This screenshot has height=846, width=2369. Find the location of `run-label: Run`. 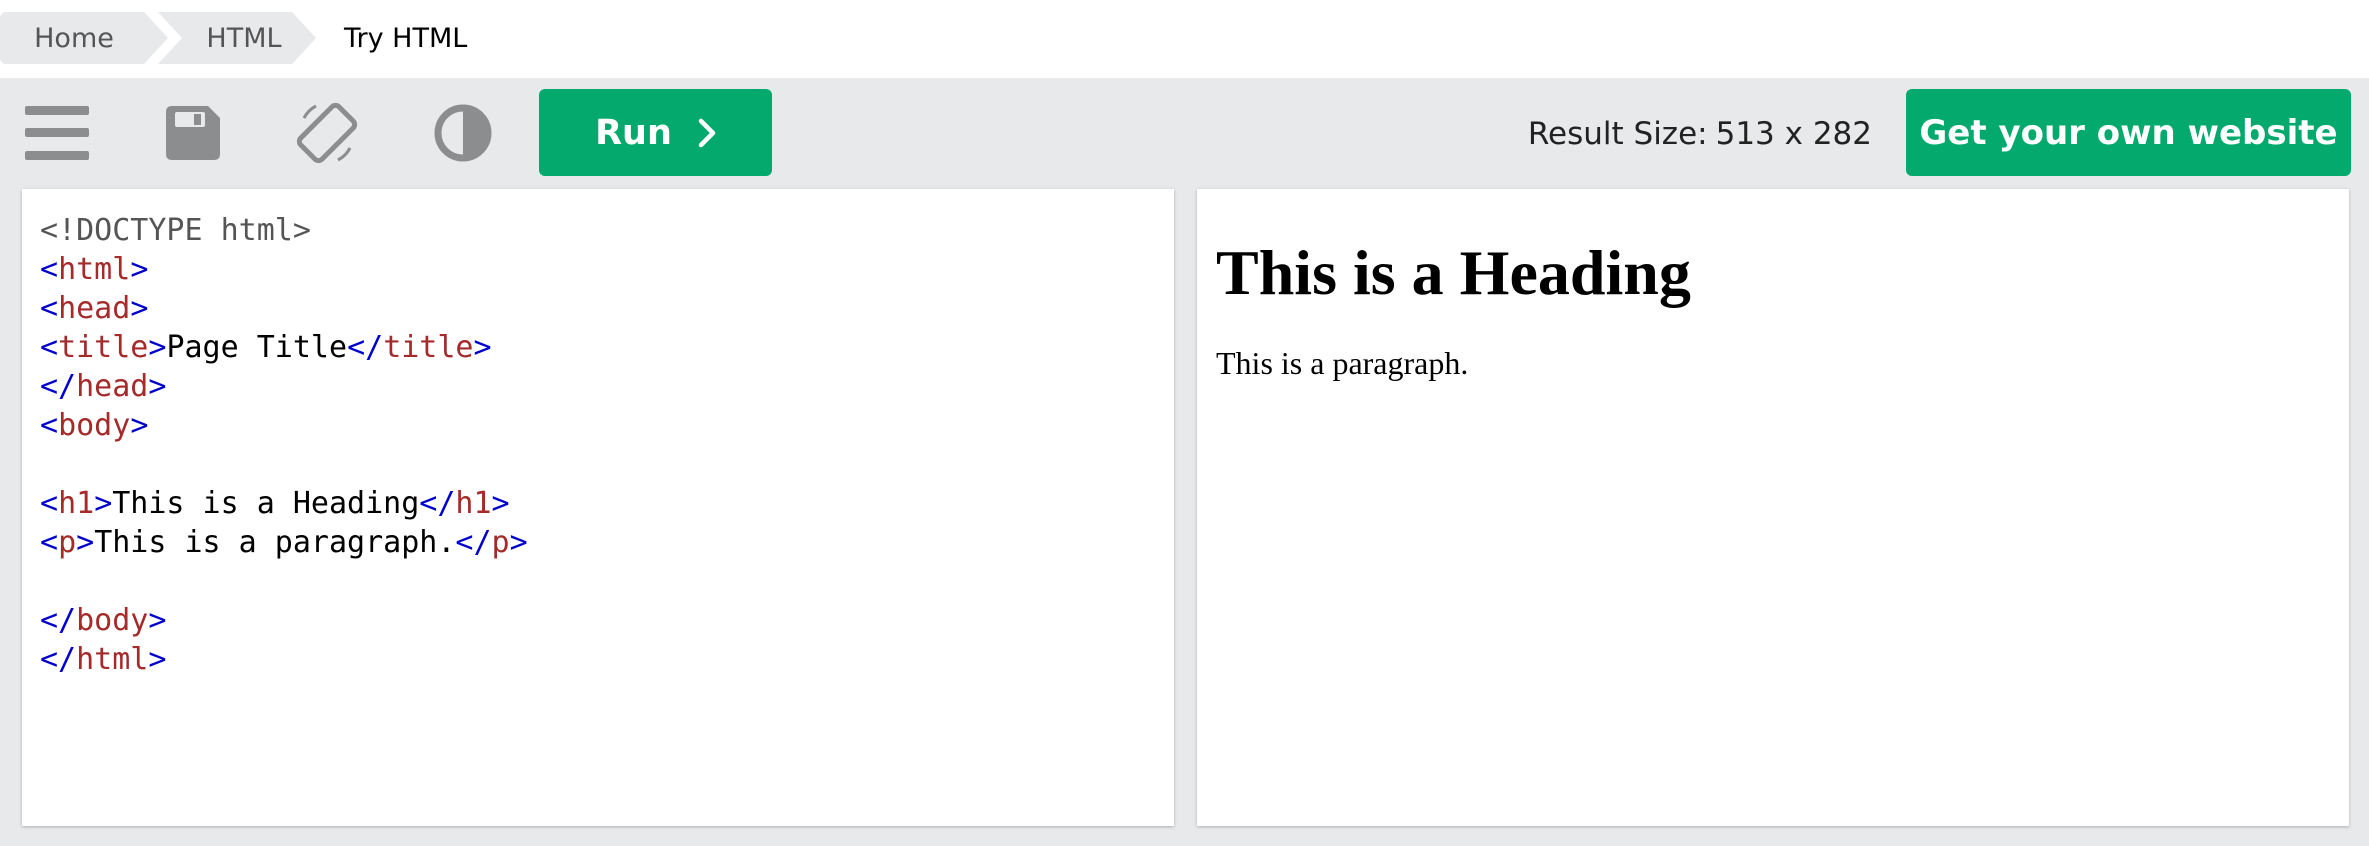

run-label: Run is located at coordinates (633, 132).